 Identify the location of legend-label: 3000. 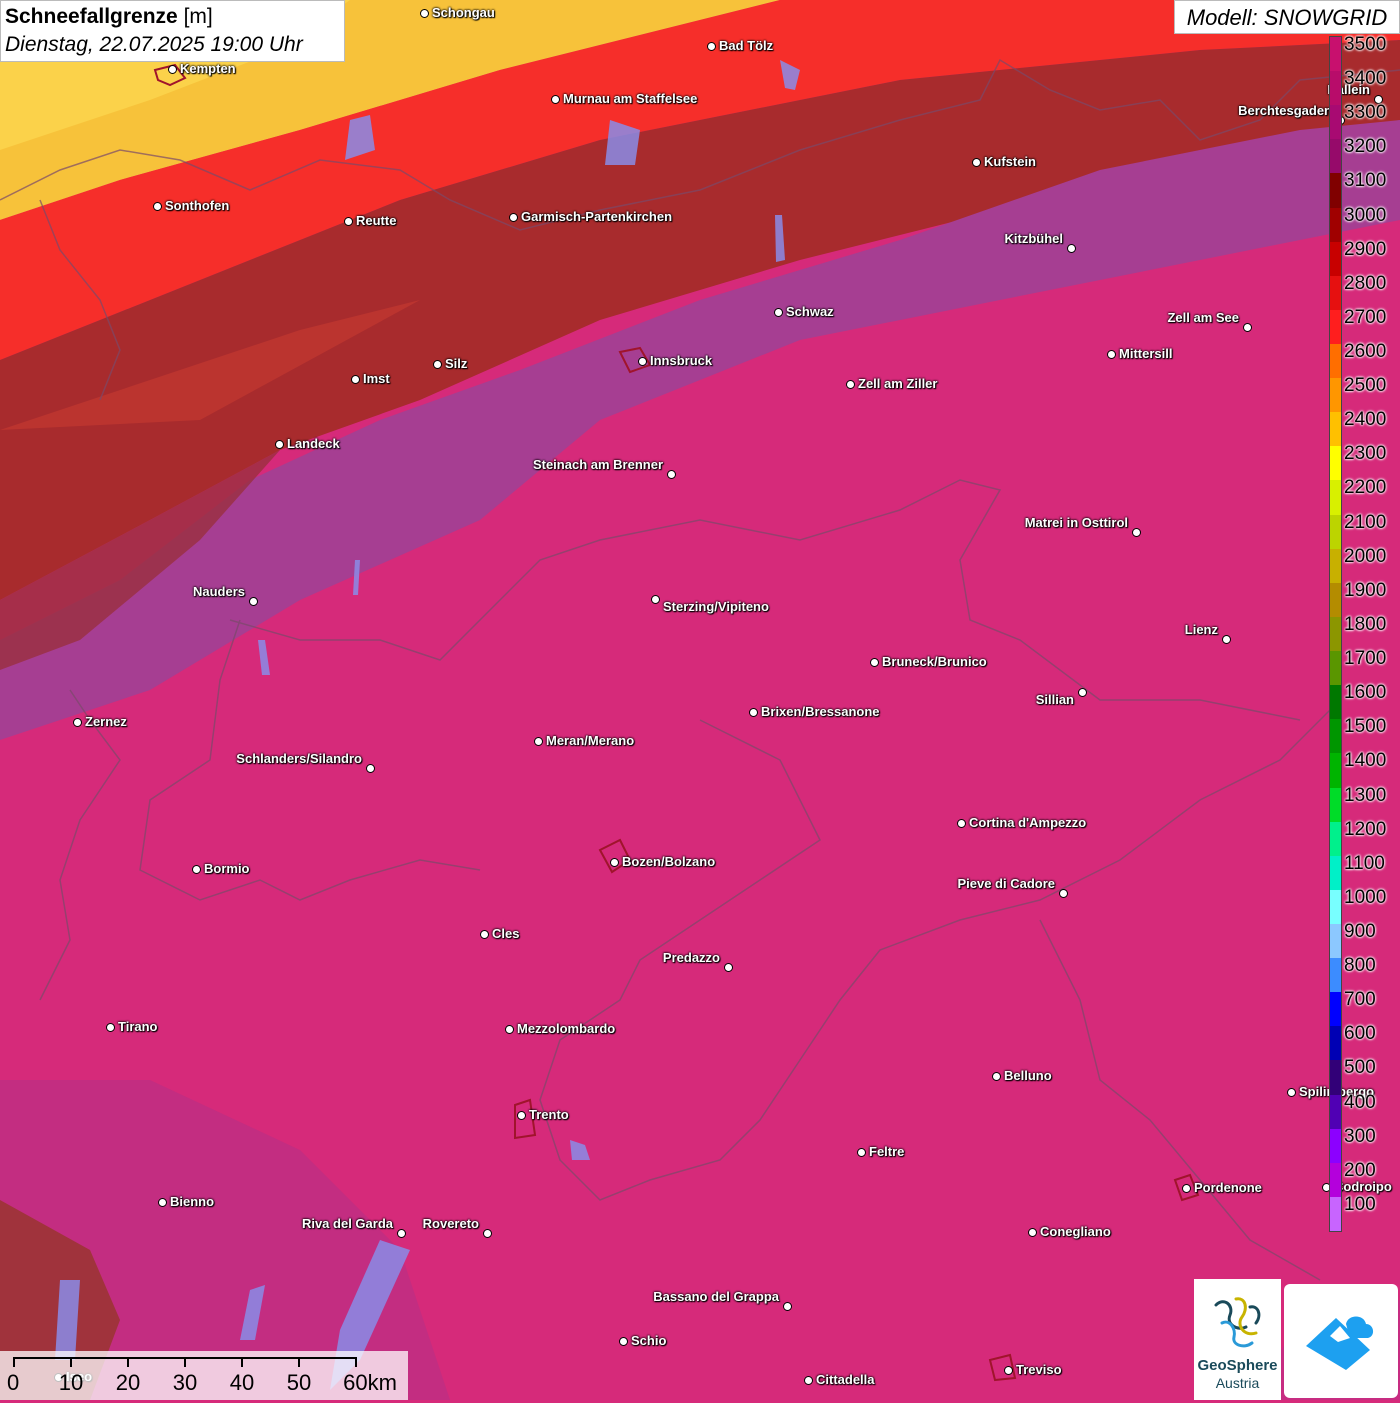
(1365, 215).